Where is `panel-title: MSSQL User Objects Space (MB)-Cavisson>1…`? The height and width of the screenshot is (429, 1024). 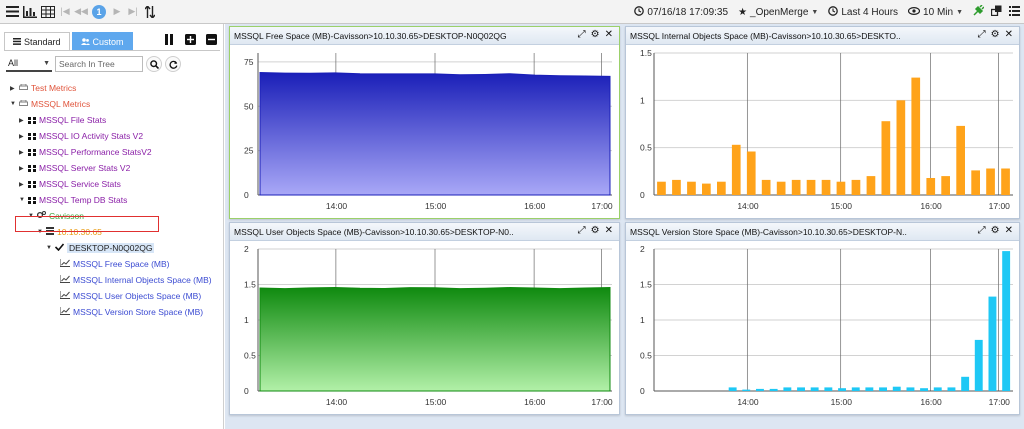 panel-title: MSSQL User Objects Space (MB)-Cavisson>1… is located at coordinates (374, 231).